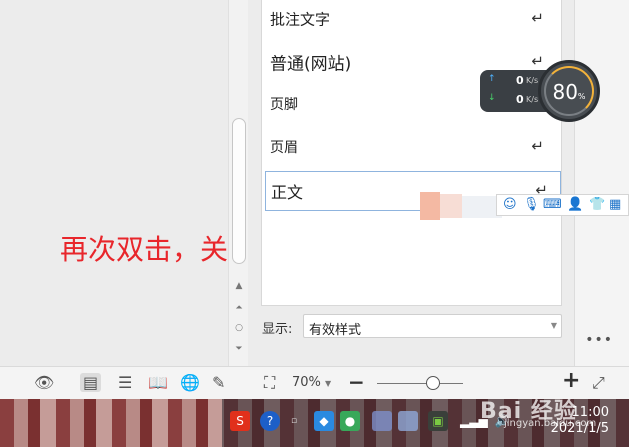  What do you see at coordinates (438, 421) in the screenshot?
I see `nvidia-icon: ▣` at bounding box center [438, 421].